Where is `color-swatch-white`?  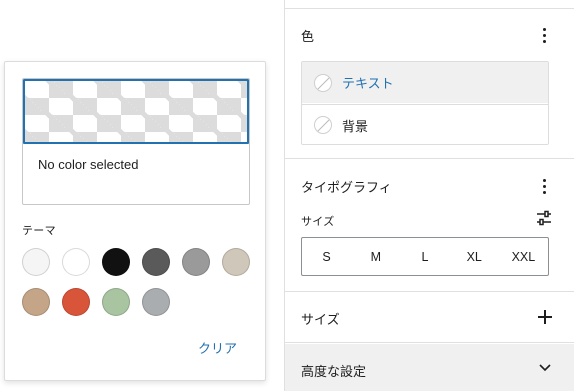
color-swatch-white is located at coordinates (76, 262).